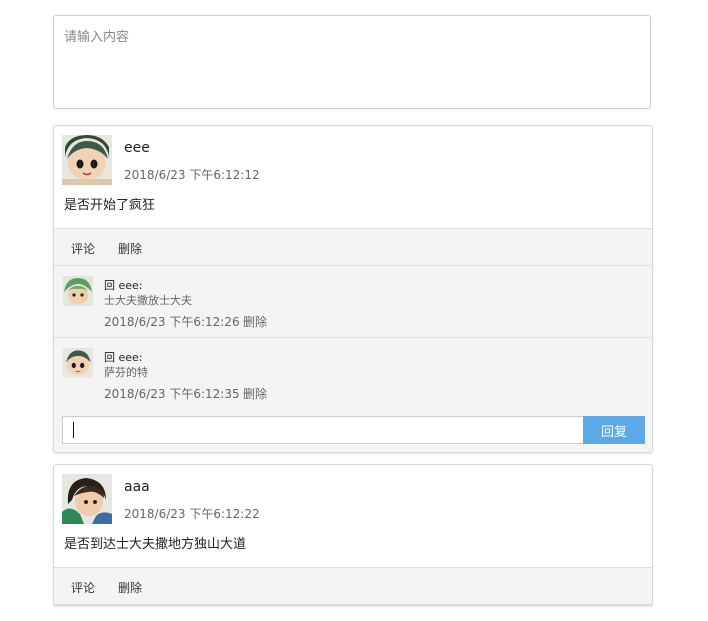 The image size is (708, 621). What do you see at coordinates (148, 300) in the screenshot?
I see `reply-text: 士大夫撒放士大夫` at bounding box center [148, 300].